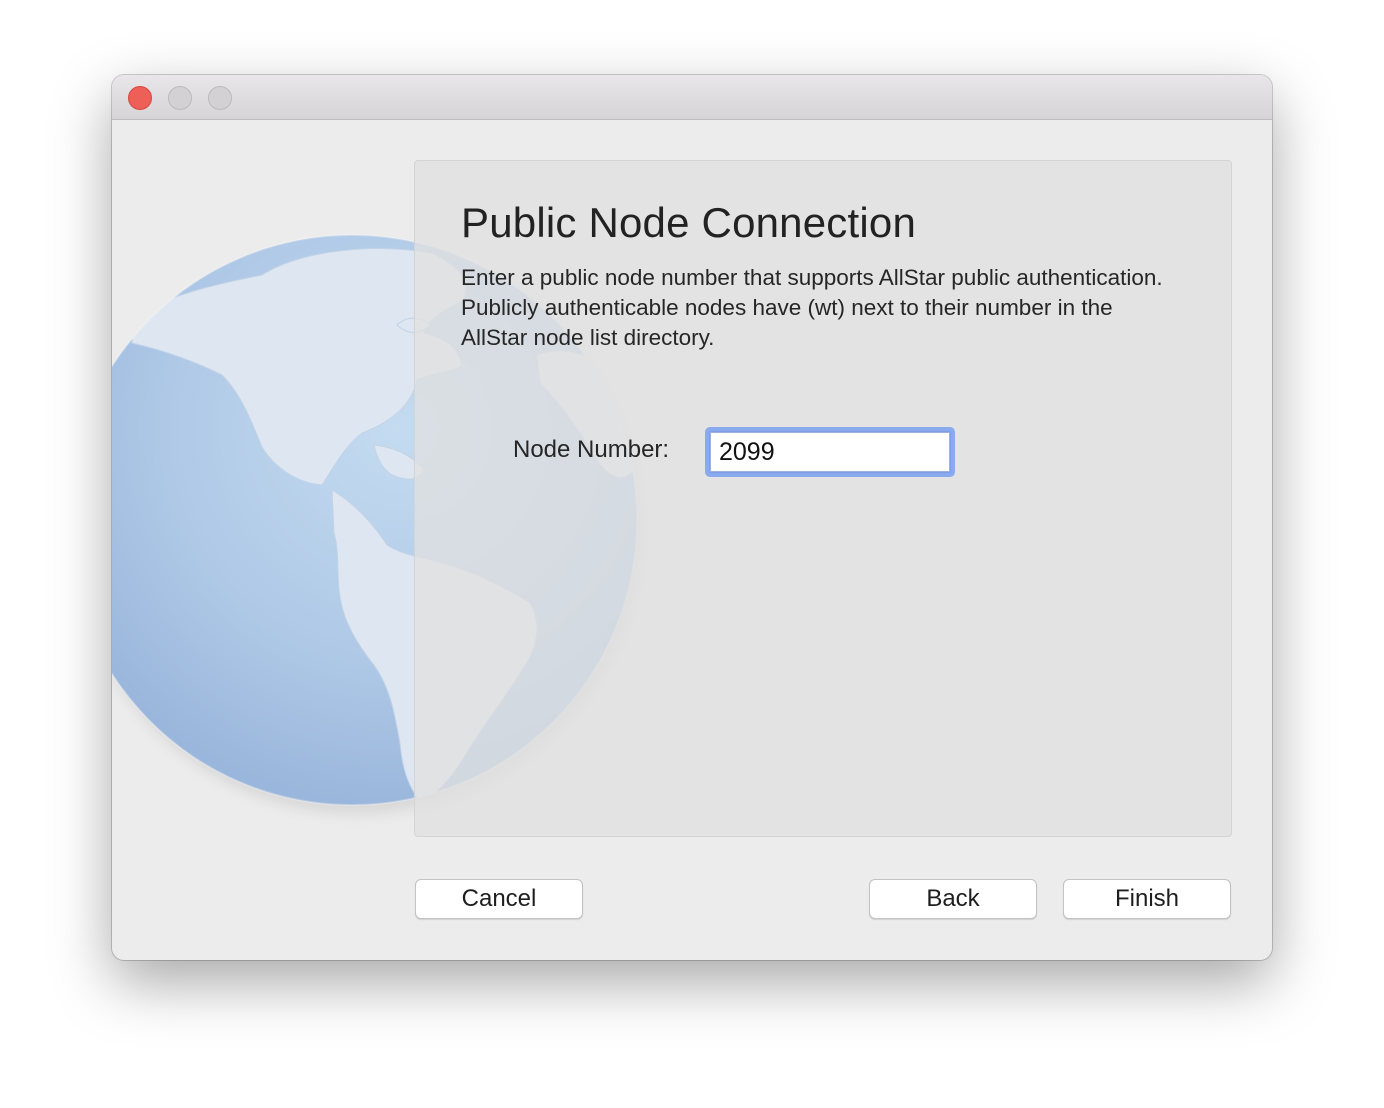 The height and width of the screenshot is (1108, 1384). I want to click on node-number-field-focus-ring, so click(830, 452).